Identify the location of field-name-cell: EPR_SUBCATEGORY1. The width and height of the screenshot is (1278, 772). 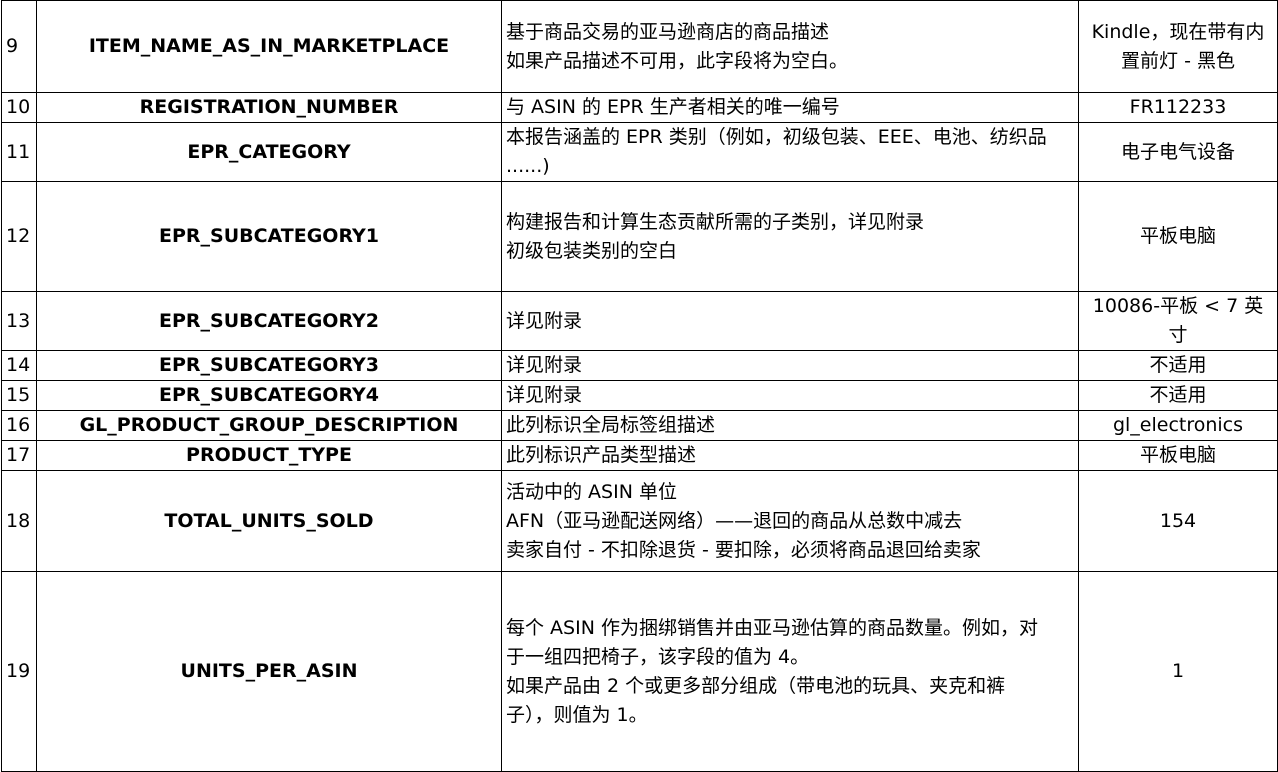
(269, 236).